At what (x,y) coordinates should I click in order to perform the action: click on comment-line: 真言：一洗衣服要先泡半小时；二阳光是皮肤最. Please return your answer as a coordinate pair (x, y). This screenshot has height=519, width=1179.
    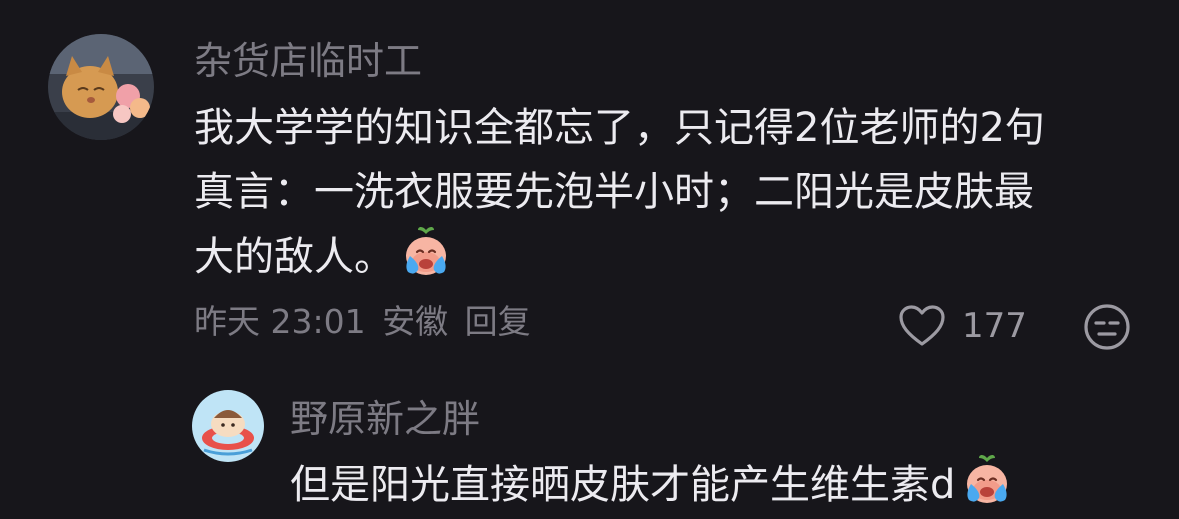
    Looking at the image, I should click on (614, 192).